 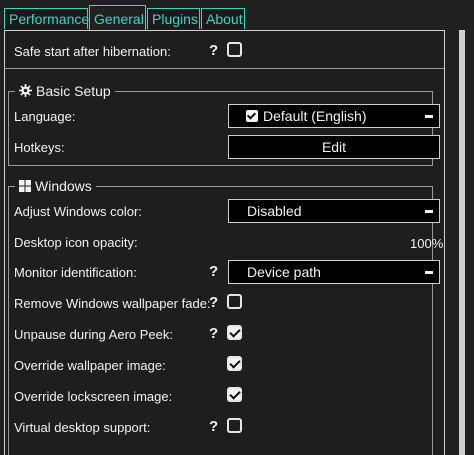 What do you see at coordinates (234, 425) in the screenshot?
I see `virtual-desktop-checkbox` at bounding box center [234, 425].